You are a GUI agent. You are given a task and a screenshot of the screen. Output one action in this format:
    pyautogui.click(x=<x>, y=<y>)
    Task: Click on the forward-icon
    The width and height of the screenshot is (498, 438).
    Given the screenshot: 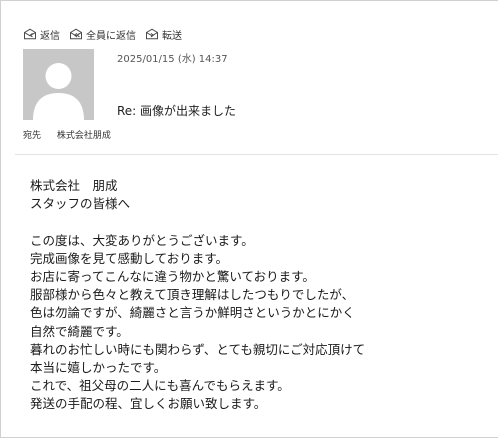 What is the action you would take?
    pyautogui.click(x=152, y=34)
    